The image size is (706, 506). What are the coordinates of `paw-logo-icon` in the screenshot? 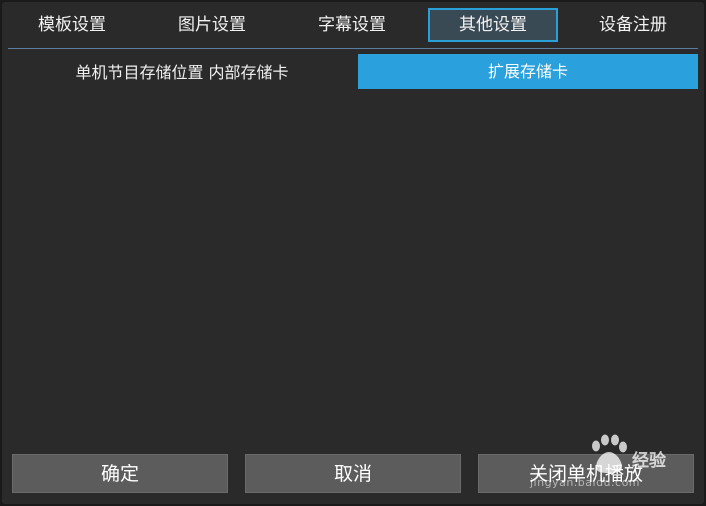 It's located at (609, 453).